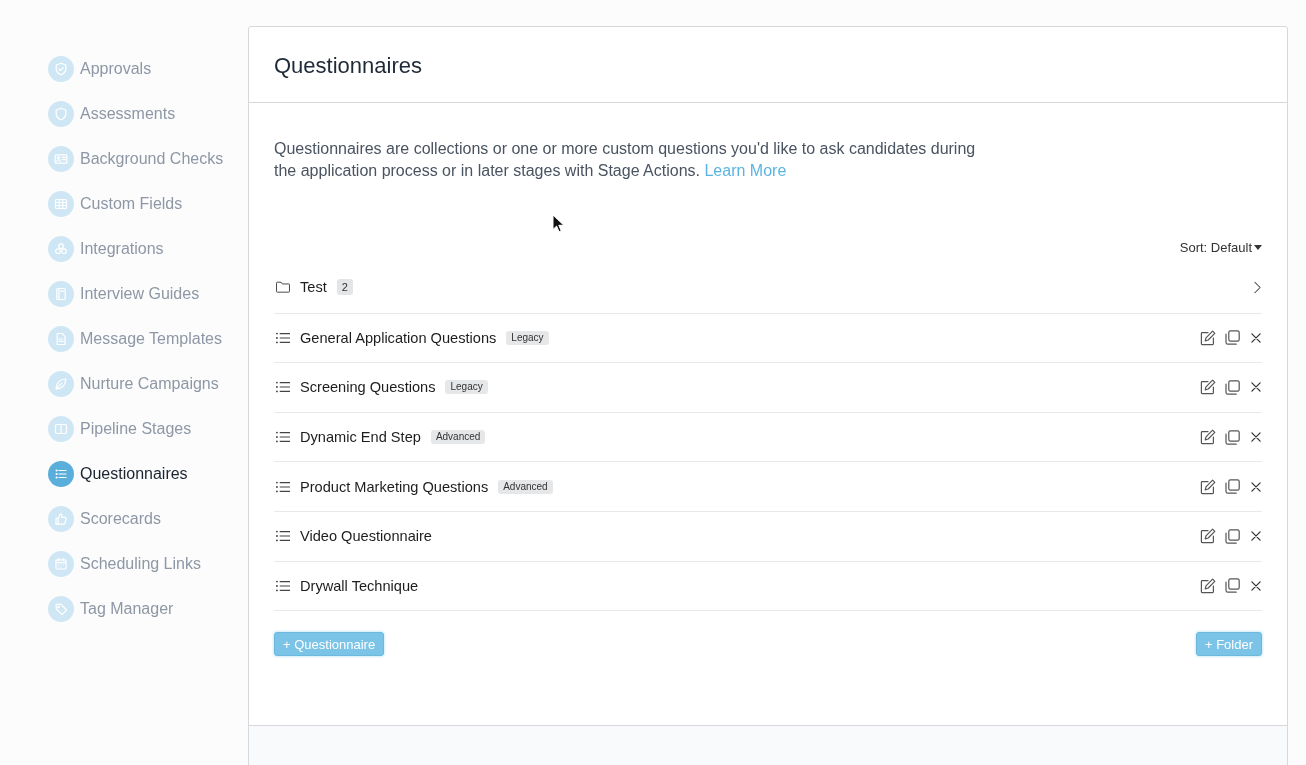 The image size is (1306, 765). Describe the element at coordinates (61, 248) in the screenshot. I see `cluster-icon` at that location.